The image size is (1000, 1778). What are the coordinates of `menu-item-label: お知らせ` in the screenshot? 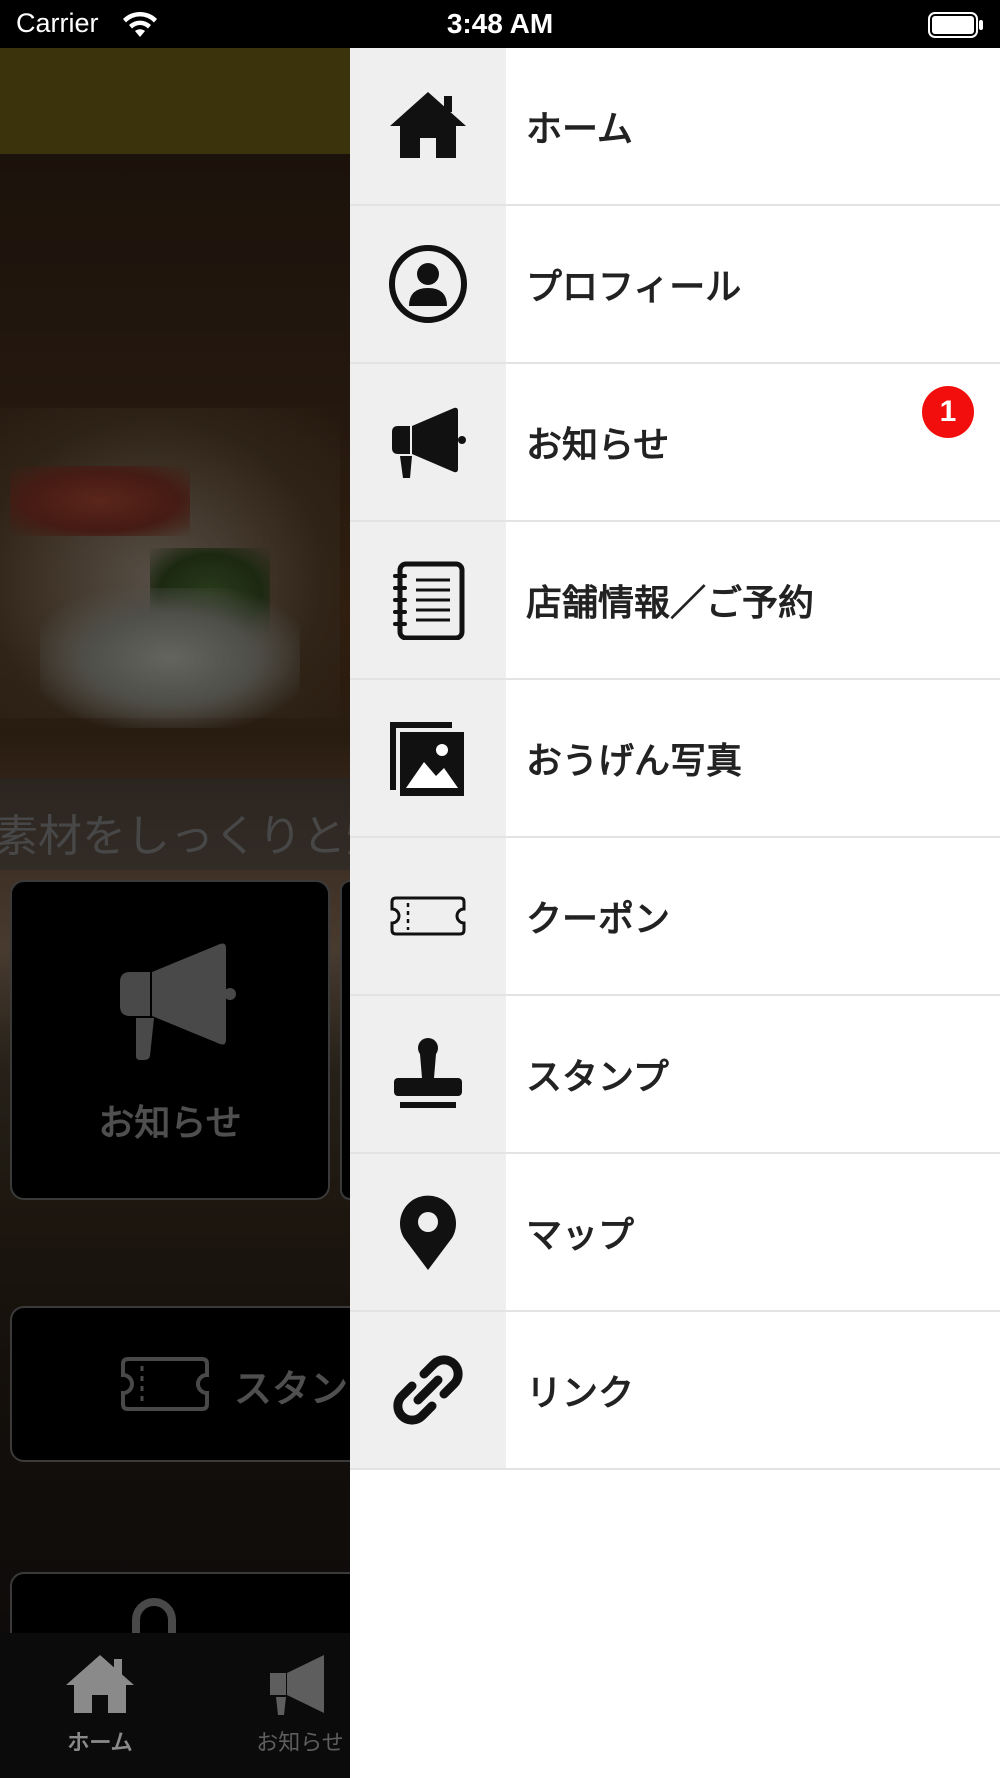 It's located at (598, 445).